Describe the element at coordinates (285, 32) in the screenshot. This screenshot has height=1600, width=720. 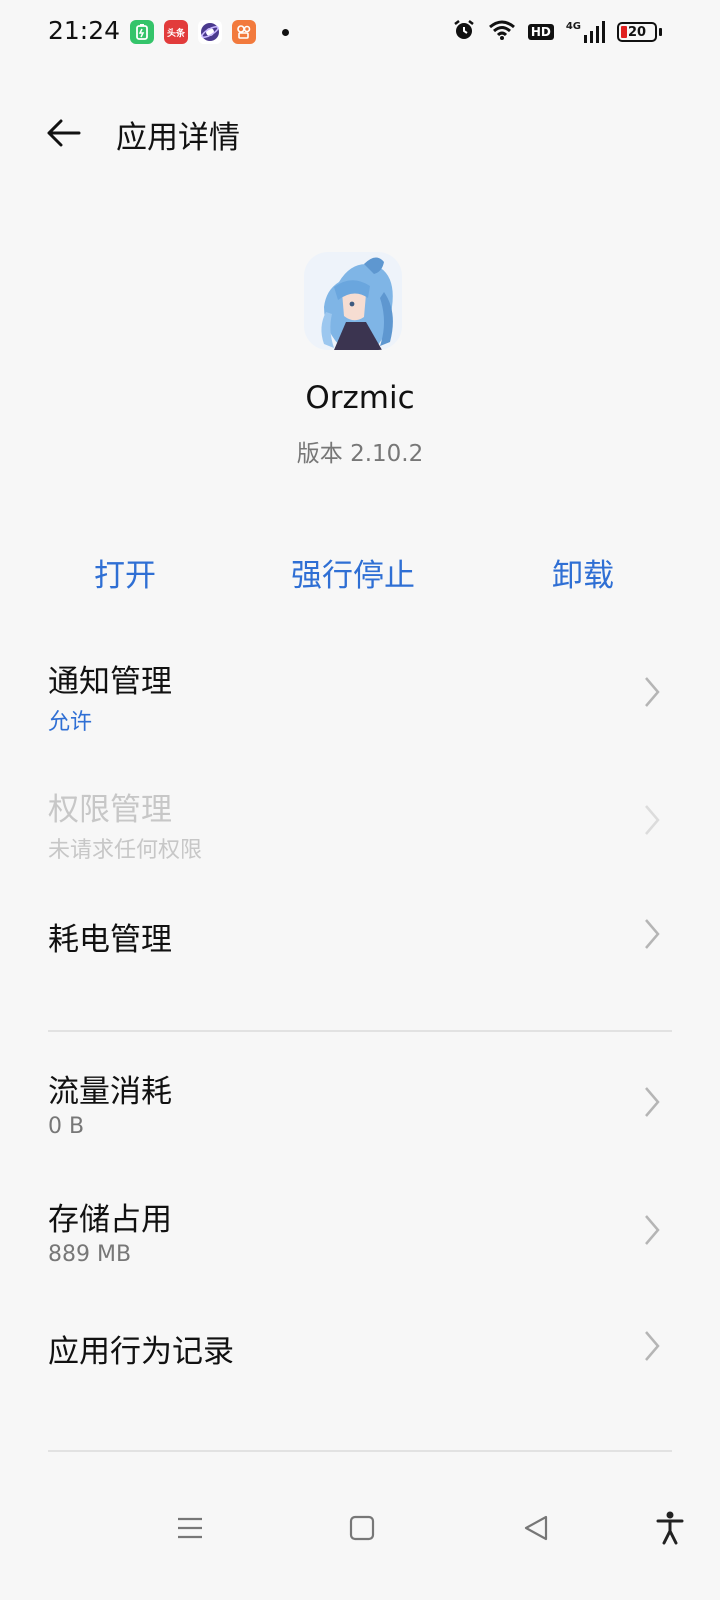
I see `more-notifications-dot` at that location.